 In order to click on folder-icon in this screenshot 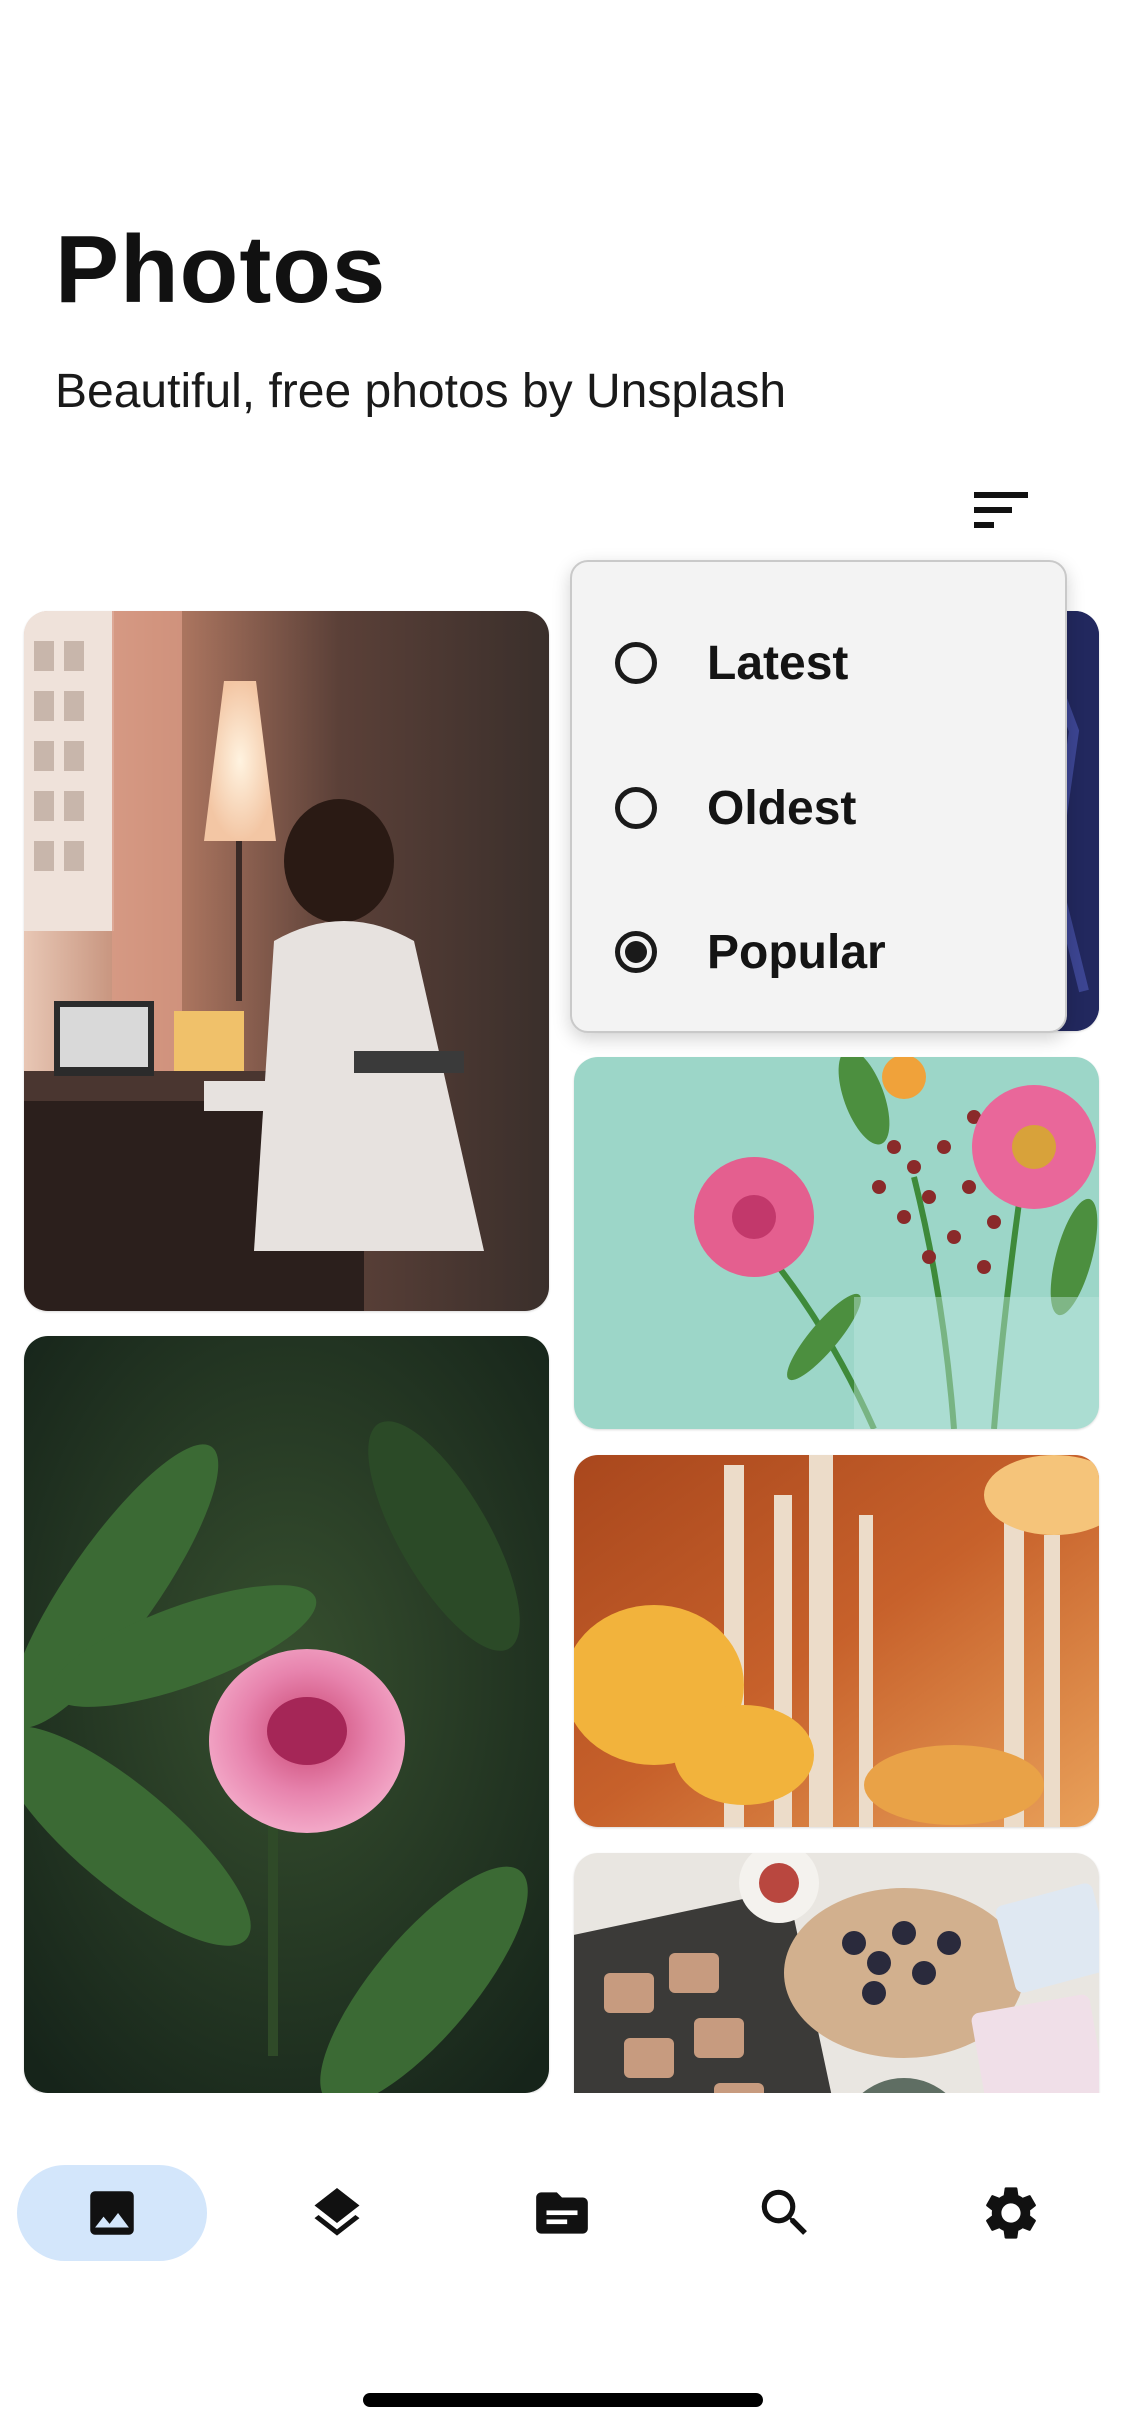, I will do `click(562, 2213)`.